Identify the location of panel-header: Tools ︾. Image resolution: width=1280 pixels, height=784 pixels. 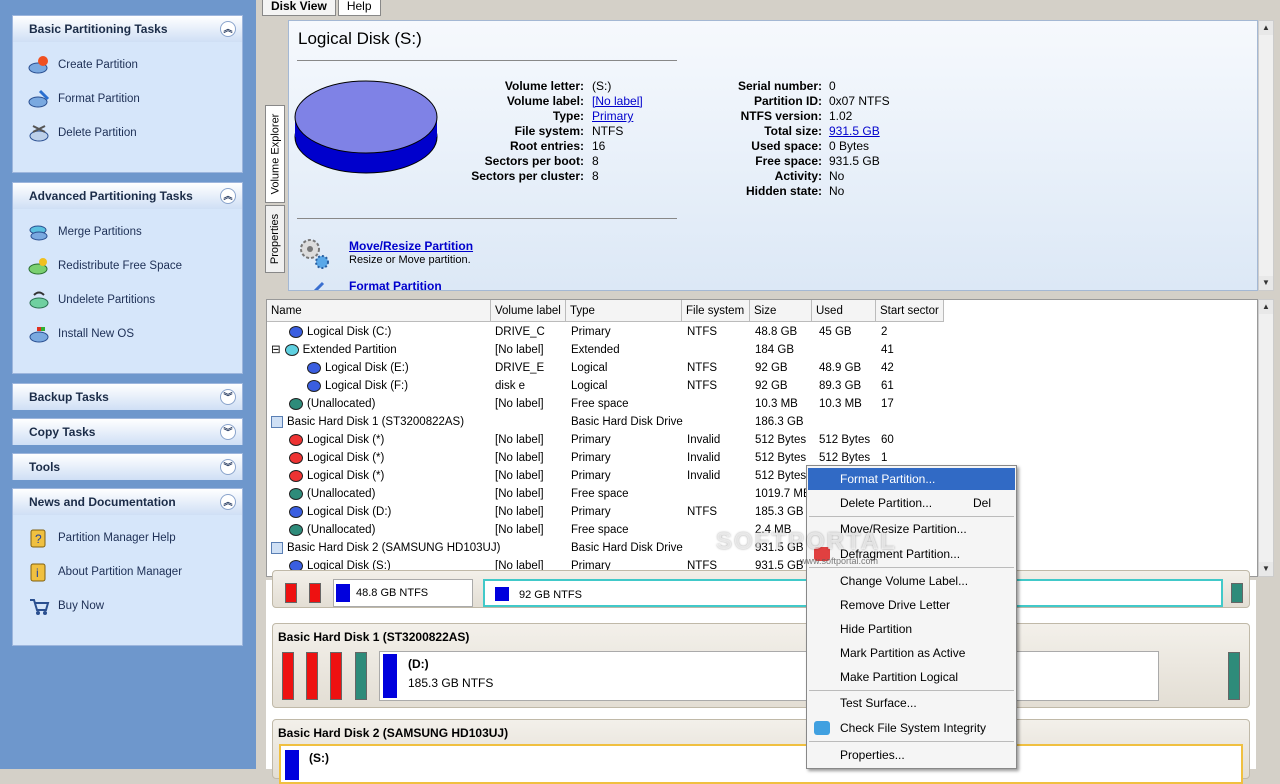
(127, 467).